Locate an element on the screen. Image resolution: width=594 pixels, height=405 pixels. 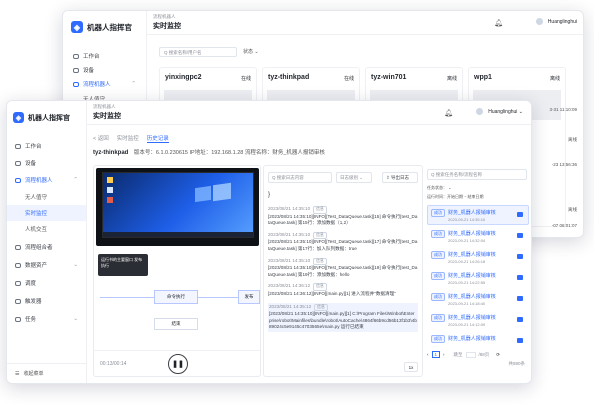
prev-page-button: ‹ is located at coordinates (428, 354).